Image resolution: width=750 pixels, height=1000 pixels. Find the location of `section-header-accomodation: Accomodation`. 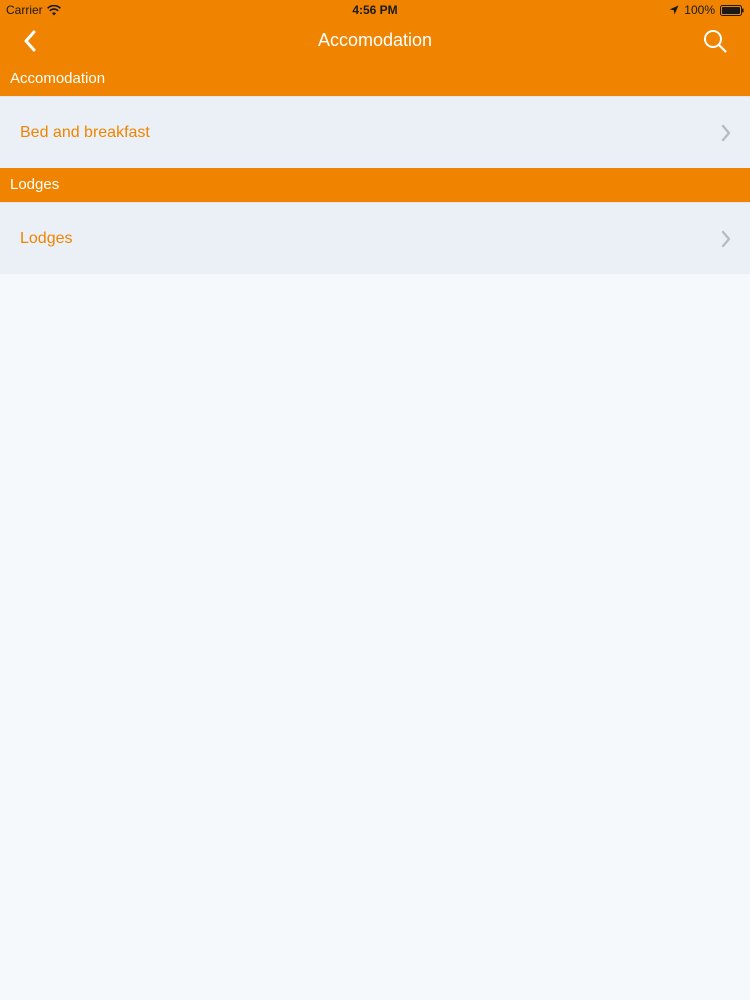

section-header-accomodation: Accomodation is located at coordinates (375, 79).